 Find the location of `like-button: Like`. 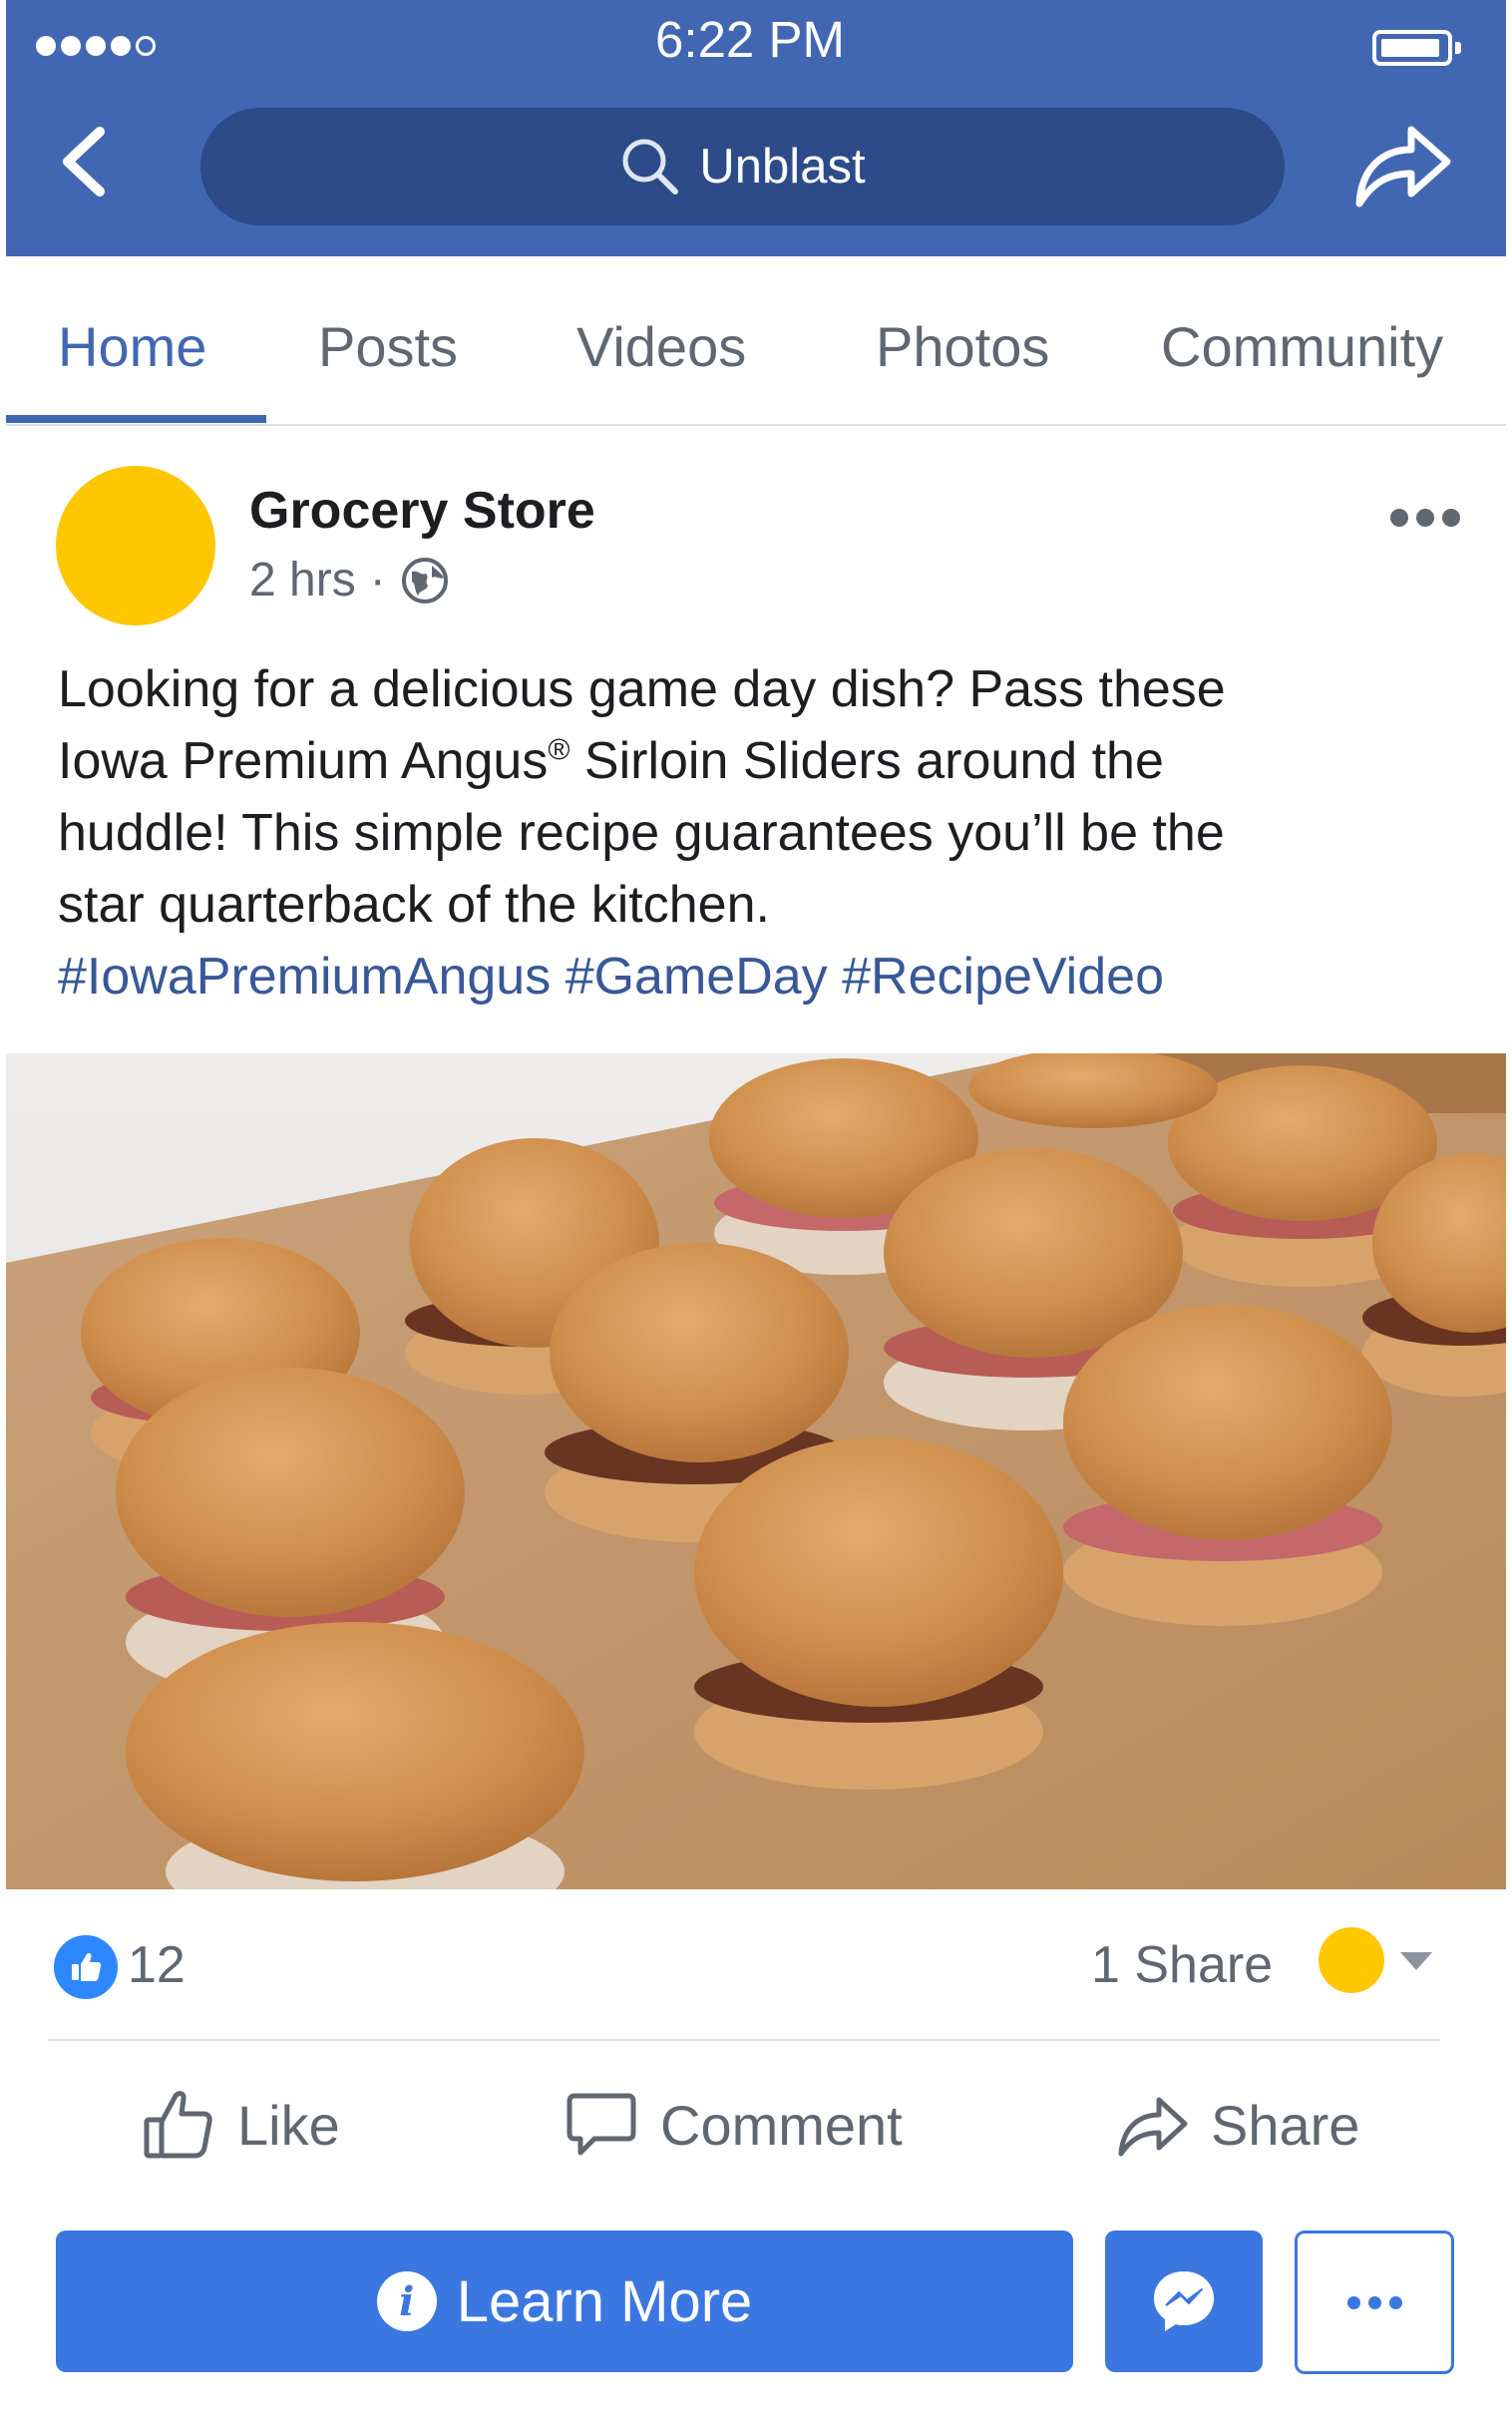

like-button: Like is located at coordinates (241, 2125).